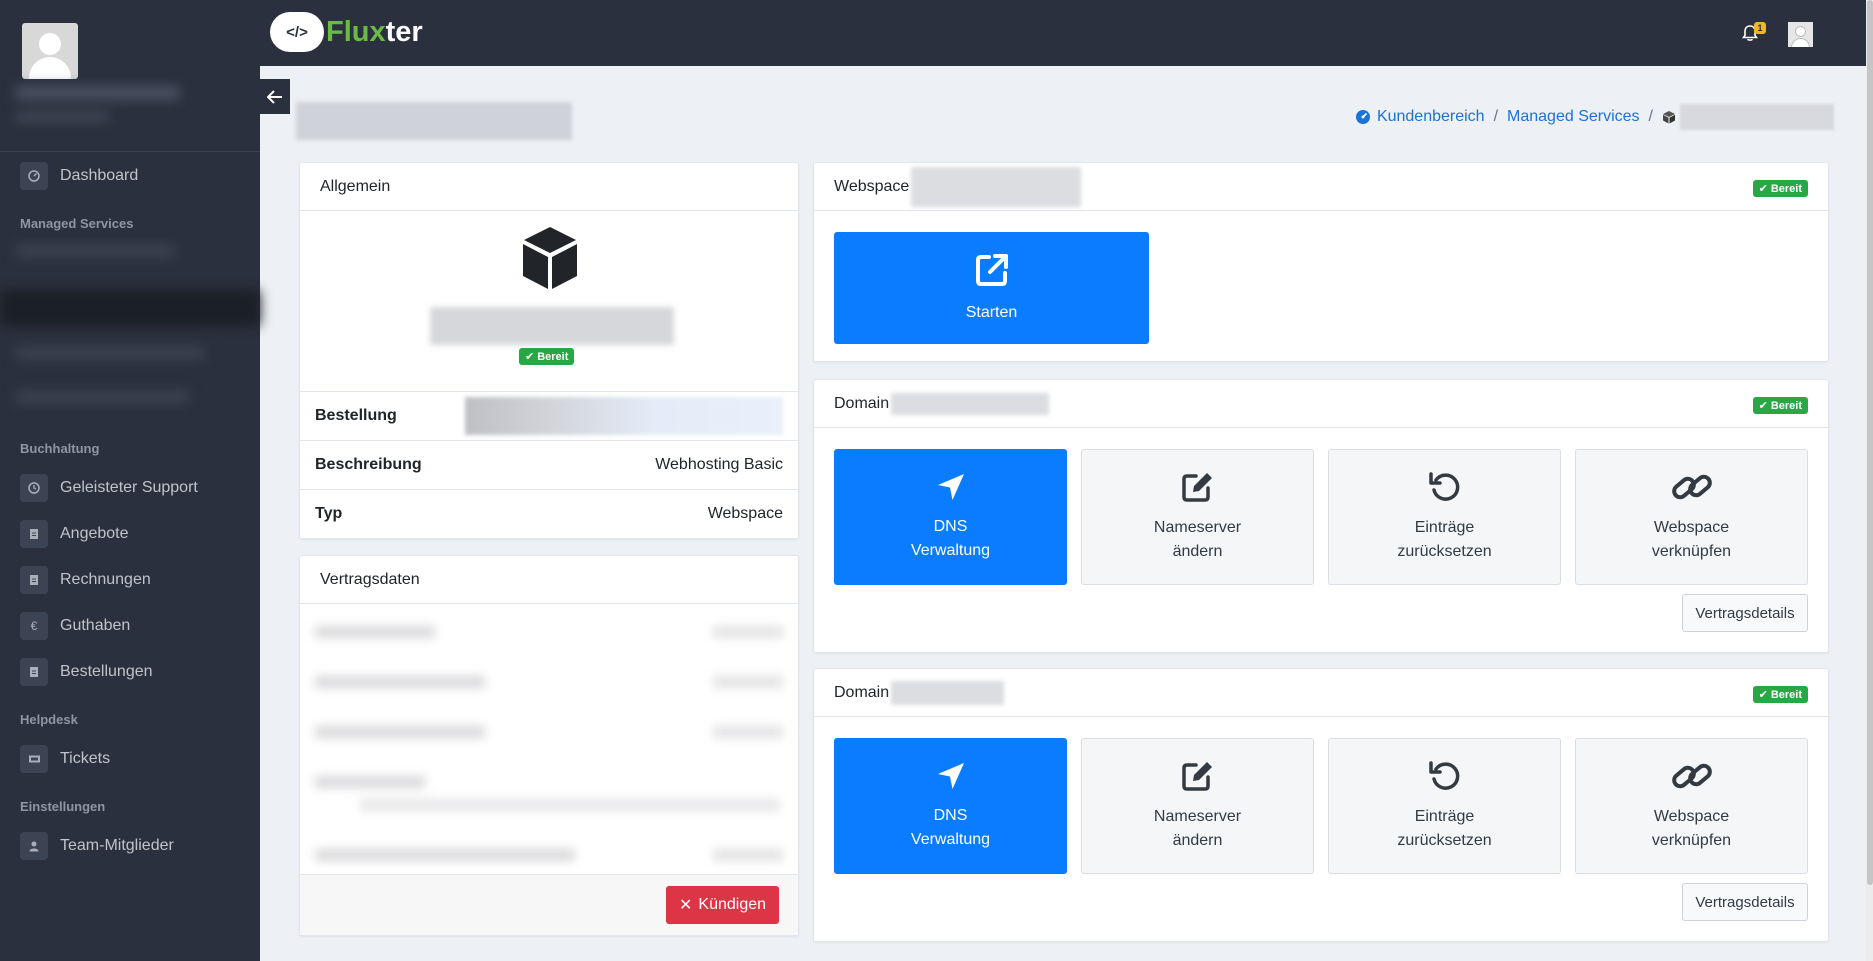 The image size is (1873, 961). I want to click on user-name-redacted, so click(97, 93).